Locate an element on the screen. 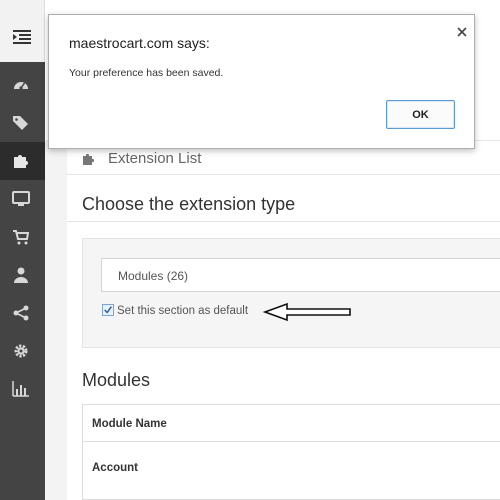 Image resolution: width=500 pixels, height=500 pixels. divider is located at coordinates (283, 221).